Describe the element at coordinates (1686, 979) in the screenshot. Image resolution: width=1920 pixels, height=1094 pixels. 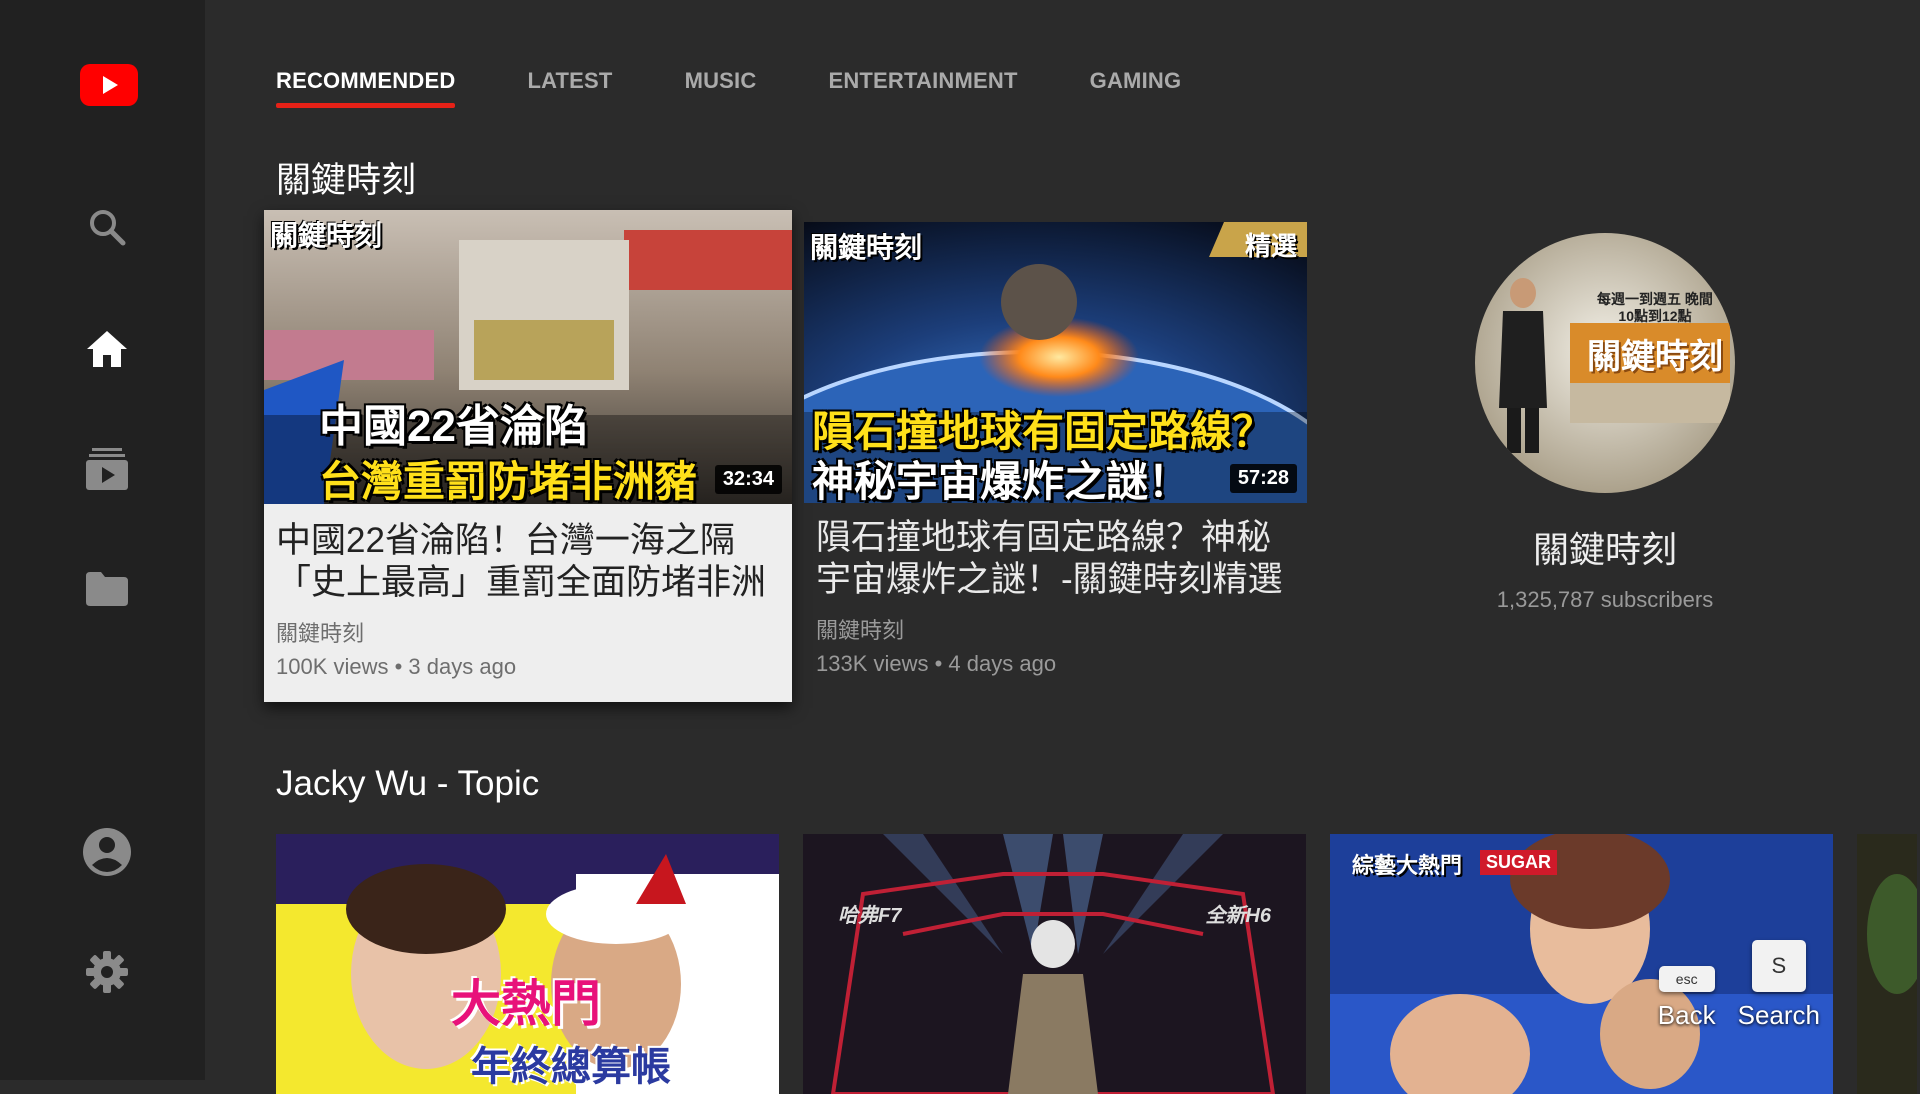
I see `esc-key: esc` at that location.